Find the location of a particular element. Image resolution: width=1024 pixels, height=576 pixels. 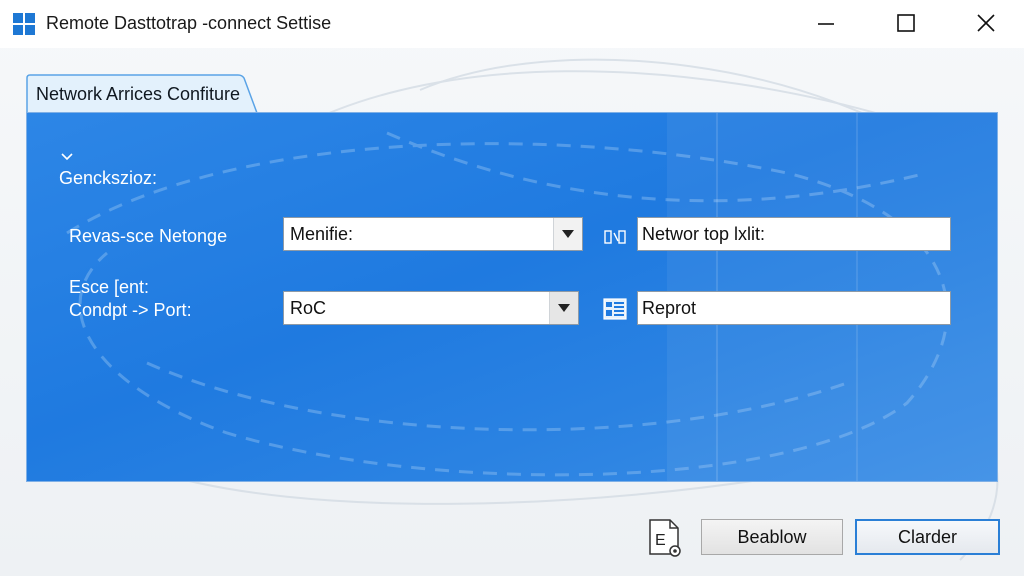

network-icon is located at coordinates (615, 237).